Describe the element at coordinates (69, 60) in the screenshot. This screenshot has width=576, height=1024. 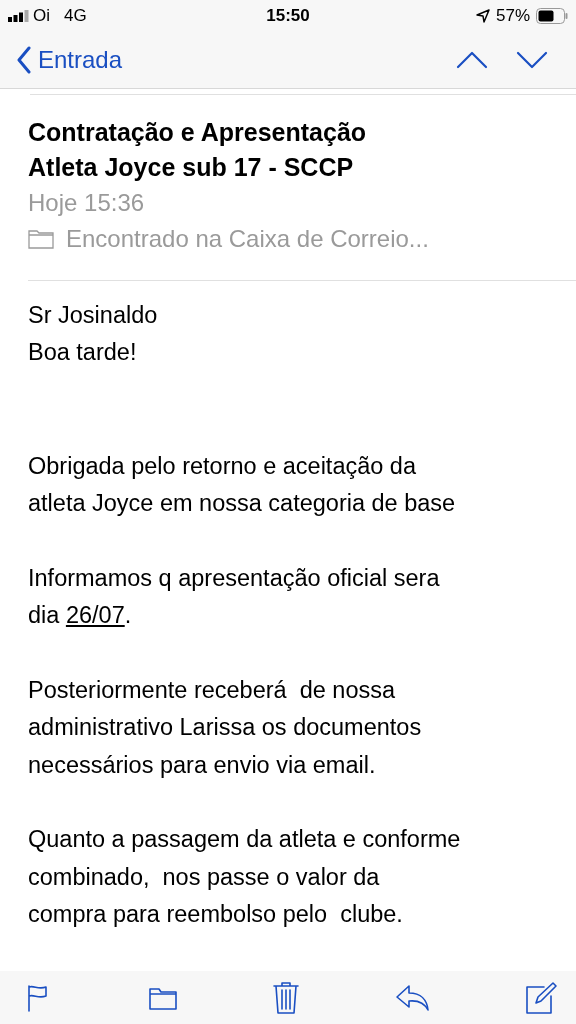
I see `back-button: Entrada` at that location.